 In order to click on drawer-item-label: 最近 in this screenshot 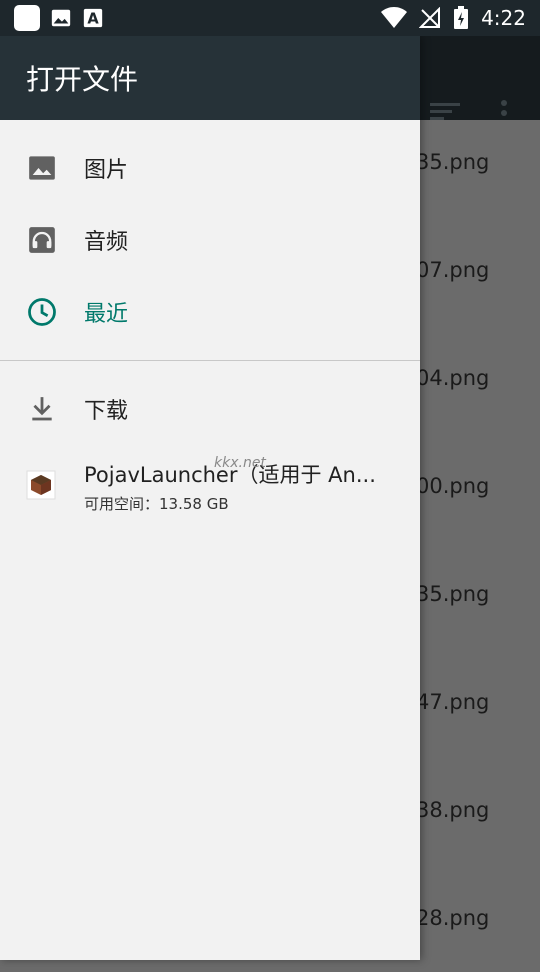, I will do `click(106, 314)`.